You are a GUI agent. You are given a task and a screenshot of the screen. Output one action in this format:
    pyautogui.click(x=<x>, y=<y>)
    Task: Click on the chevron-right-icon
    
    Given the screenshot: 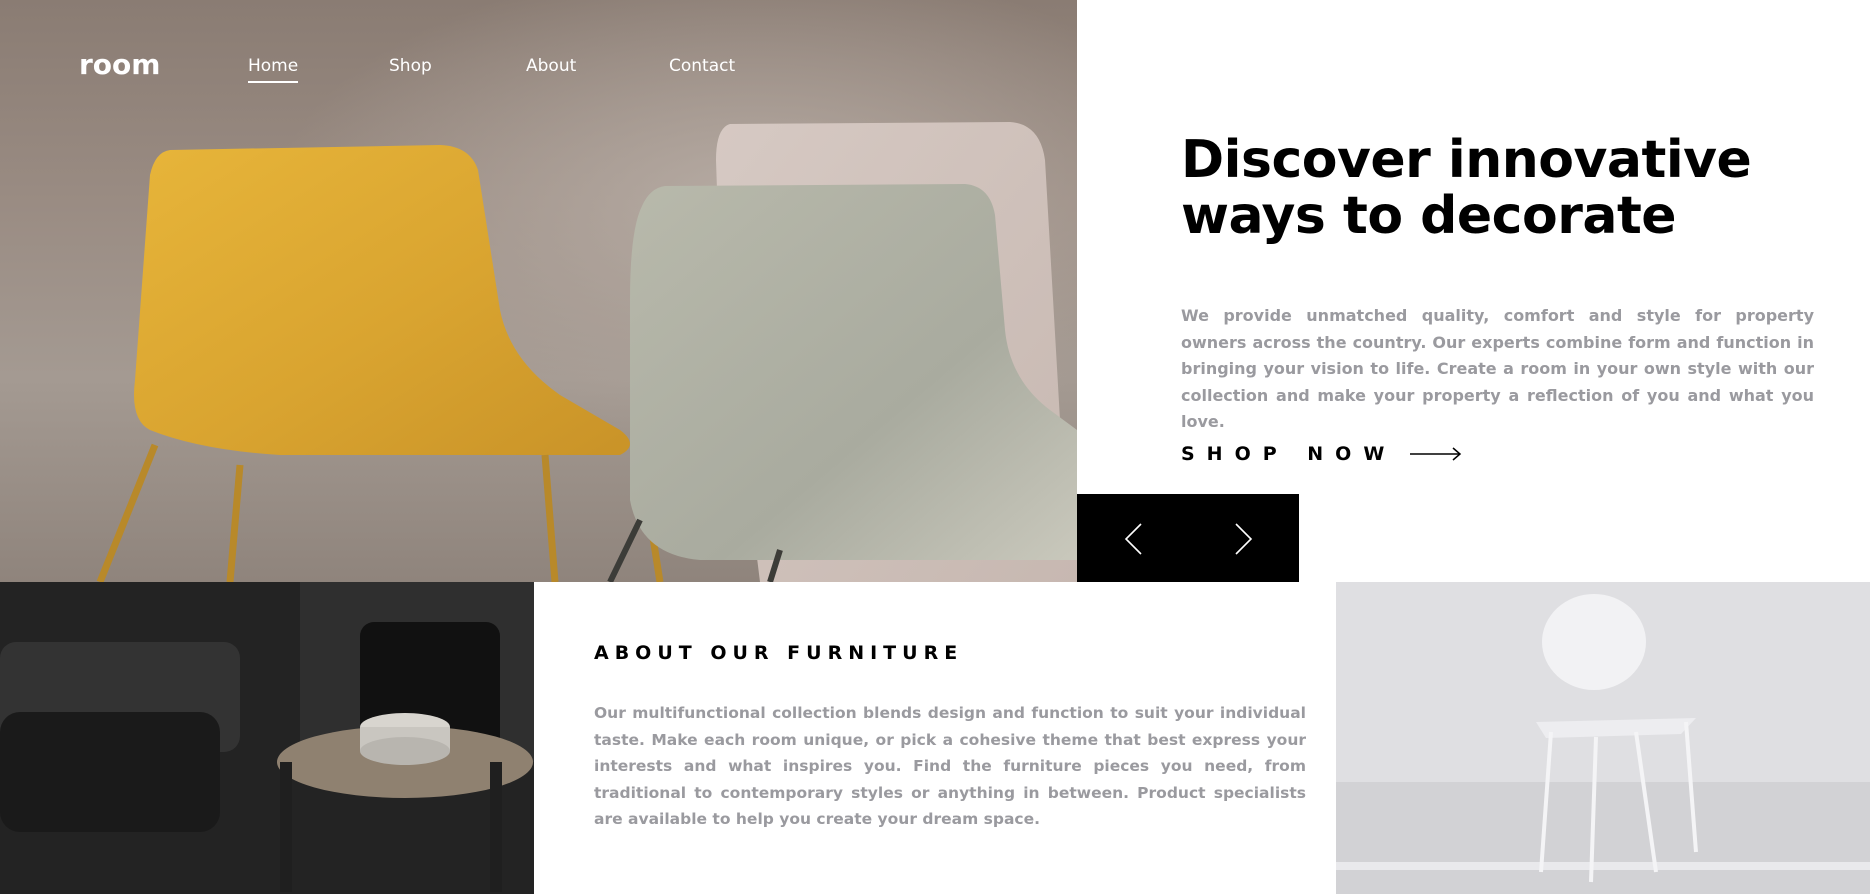 What is the action you would take?
    pyautogui.click(x=1243, y=538)
    